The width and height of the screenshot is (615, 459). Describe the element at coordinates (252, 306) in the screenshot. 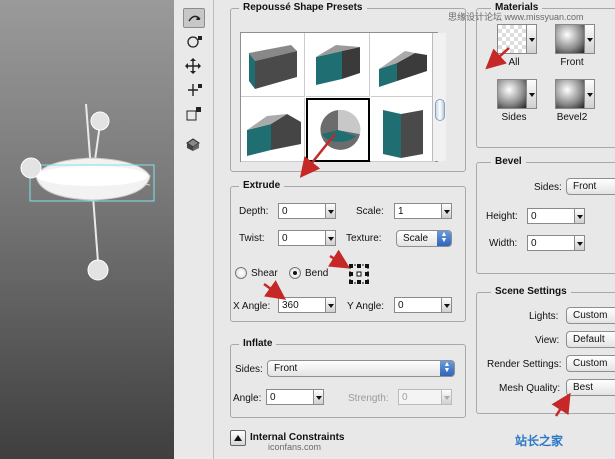

I see `xangle-label: X Angle:` at that location.